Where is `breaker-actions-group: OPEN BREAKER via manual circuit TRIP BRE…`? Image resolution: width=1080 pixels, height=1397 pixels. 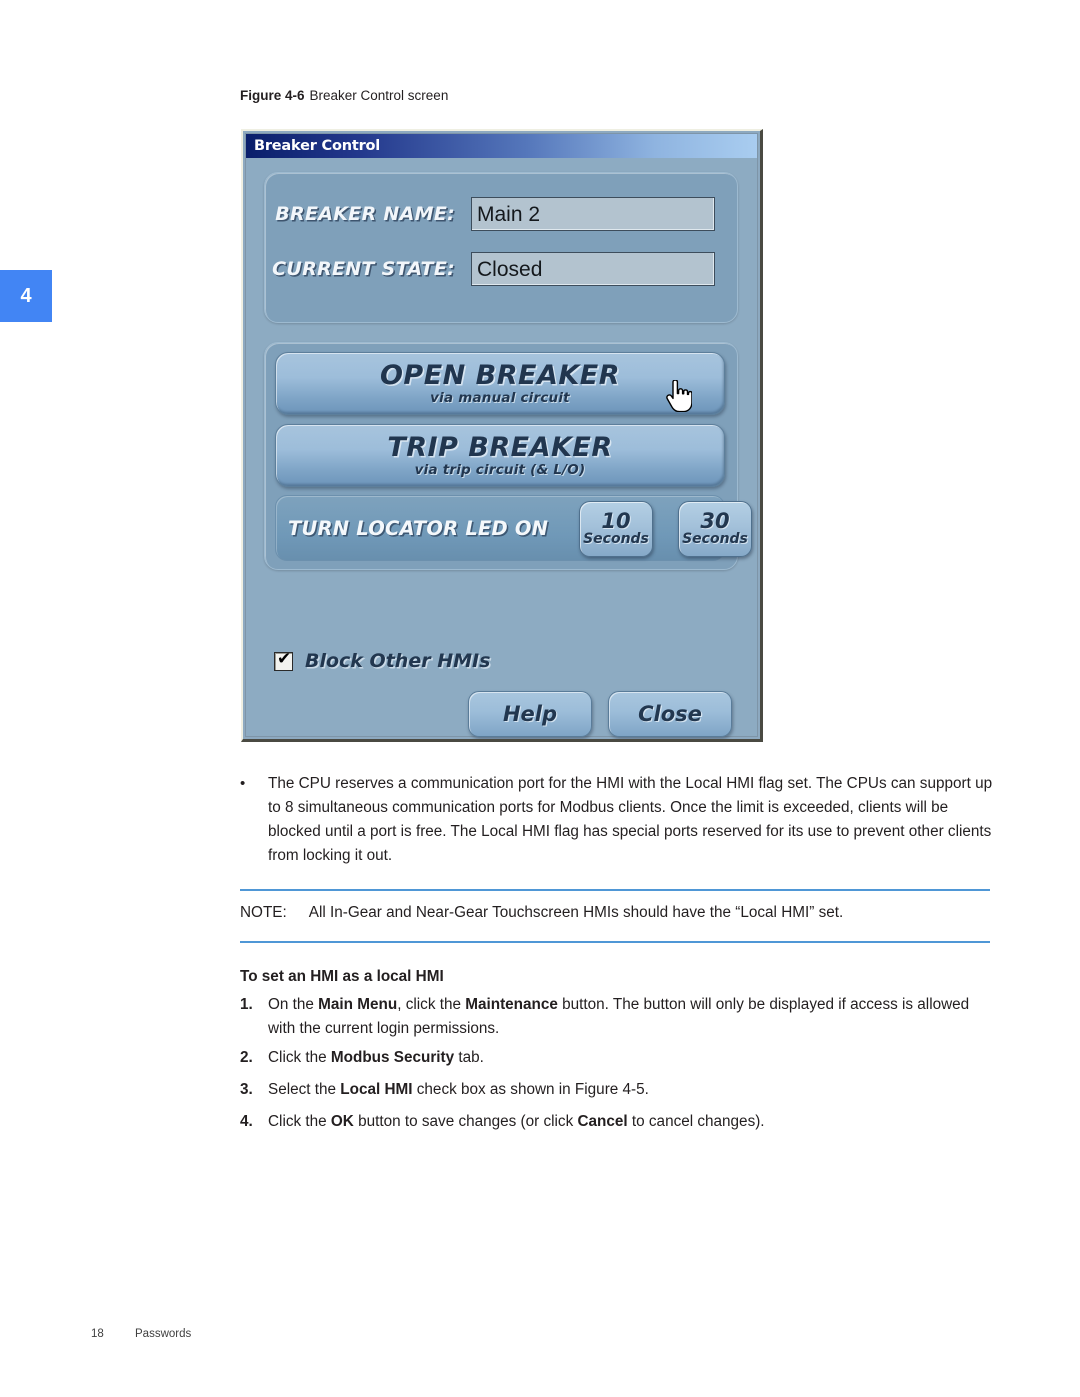 breaker-actions-group: OPEN BREAKER via manual circuit TRIP BRE… is located at coordinates (508, 456).